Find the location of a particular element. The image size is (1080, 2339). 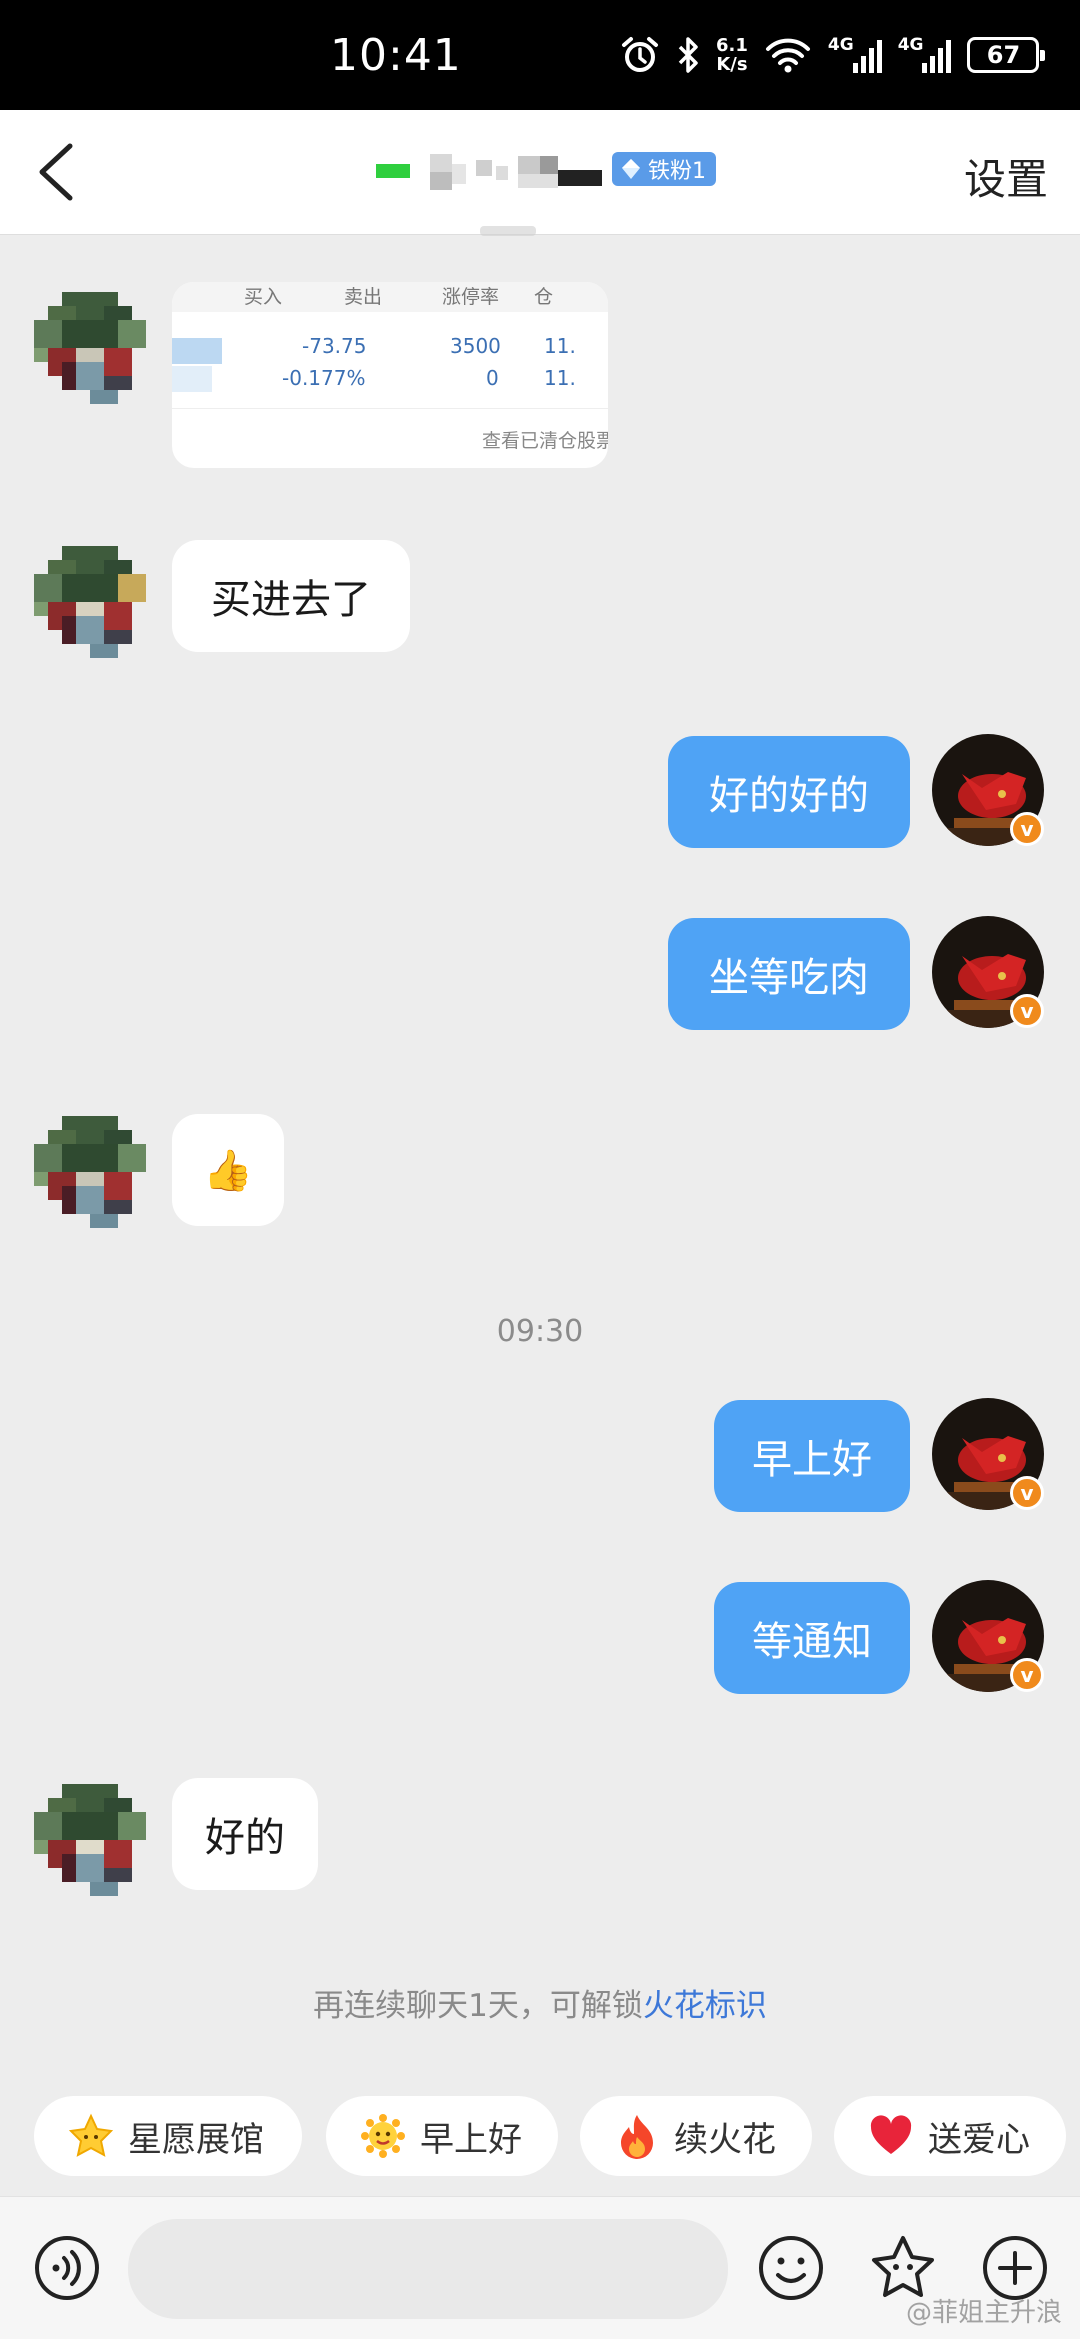

heart-icon is located at coordinates (891, 2136).